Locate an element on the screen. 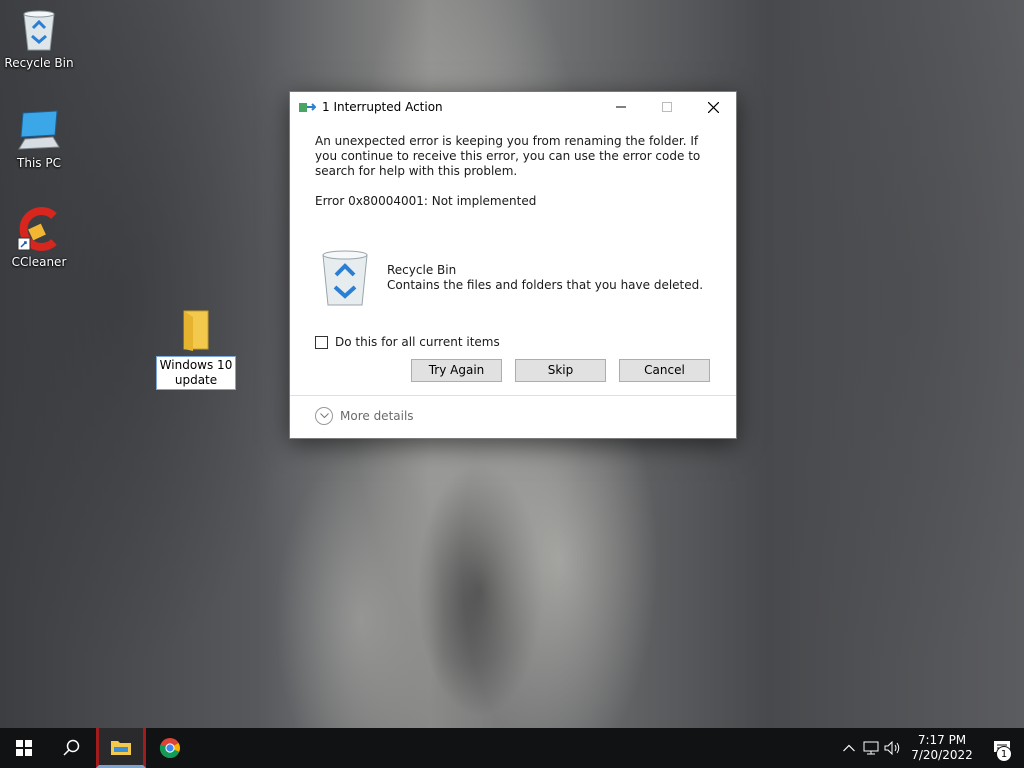 The height and width of the screenshot is (768, 1024). computer-icon is located at coordinates (39, 130).